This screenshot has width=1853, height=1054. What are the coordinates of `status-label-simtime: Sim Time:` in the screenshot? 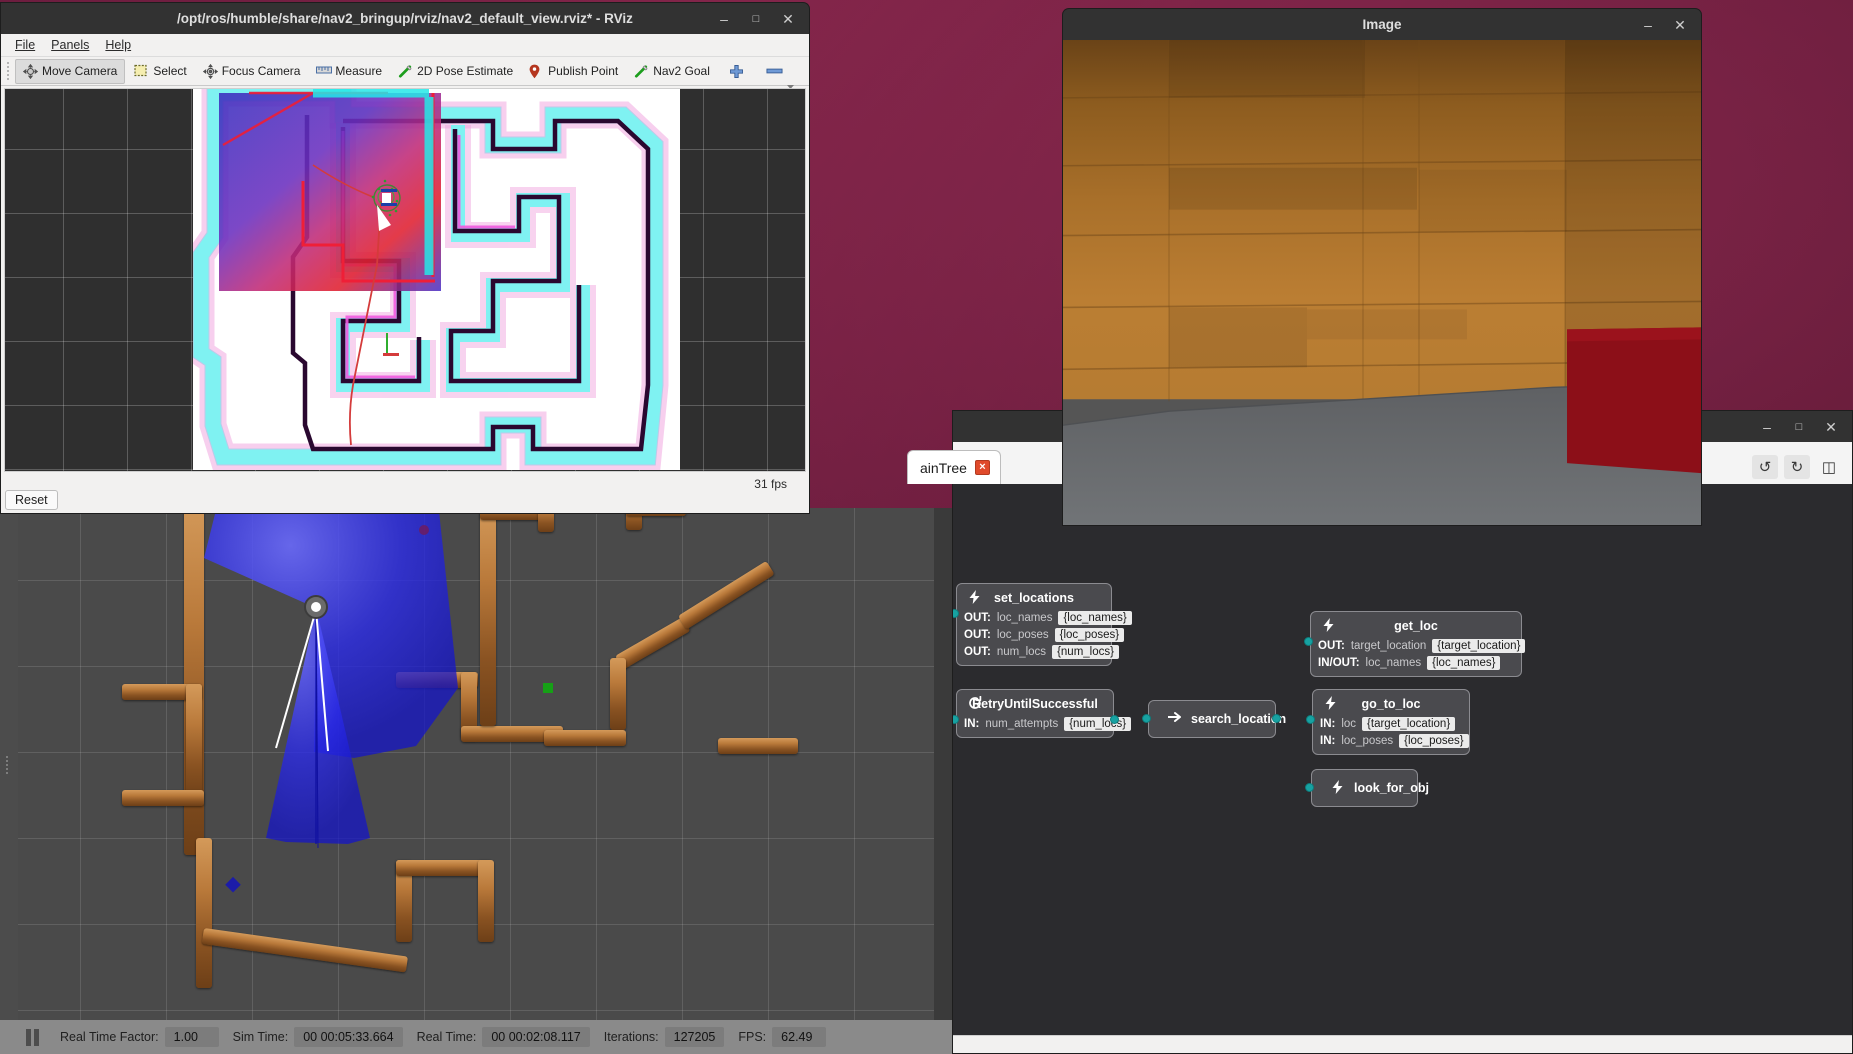 It's located at (260, 1037).